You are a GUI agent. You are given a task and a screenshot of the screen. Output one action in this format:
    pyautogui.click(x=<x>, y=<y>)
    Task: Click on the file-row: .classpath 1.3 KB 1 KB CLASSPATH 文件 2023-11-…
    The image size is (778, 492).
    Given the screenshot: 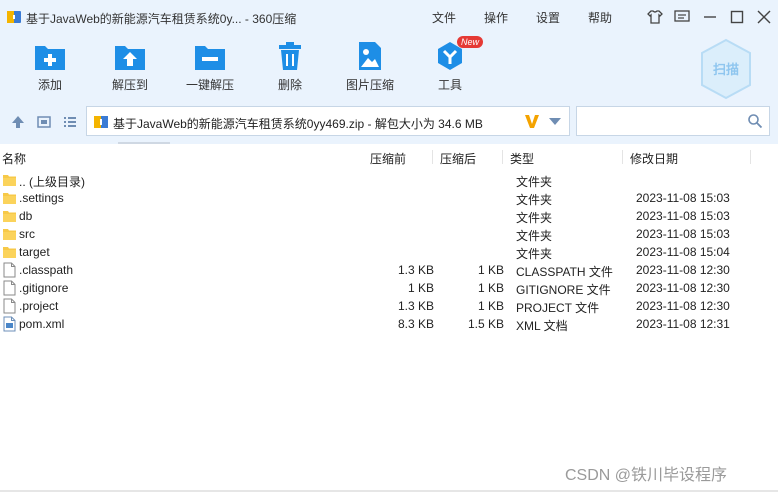 What is the action you would take?
    pyautogui.click(x=389, y=270)
    